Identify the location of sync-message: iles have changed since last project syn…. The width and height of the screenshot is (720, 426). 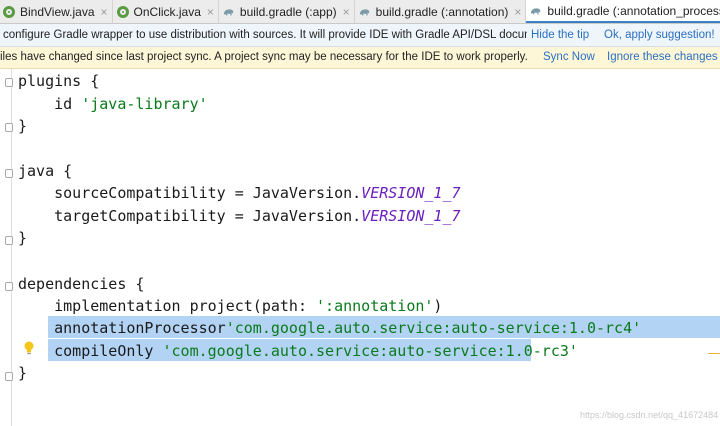
(264, 57).